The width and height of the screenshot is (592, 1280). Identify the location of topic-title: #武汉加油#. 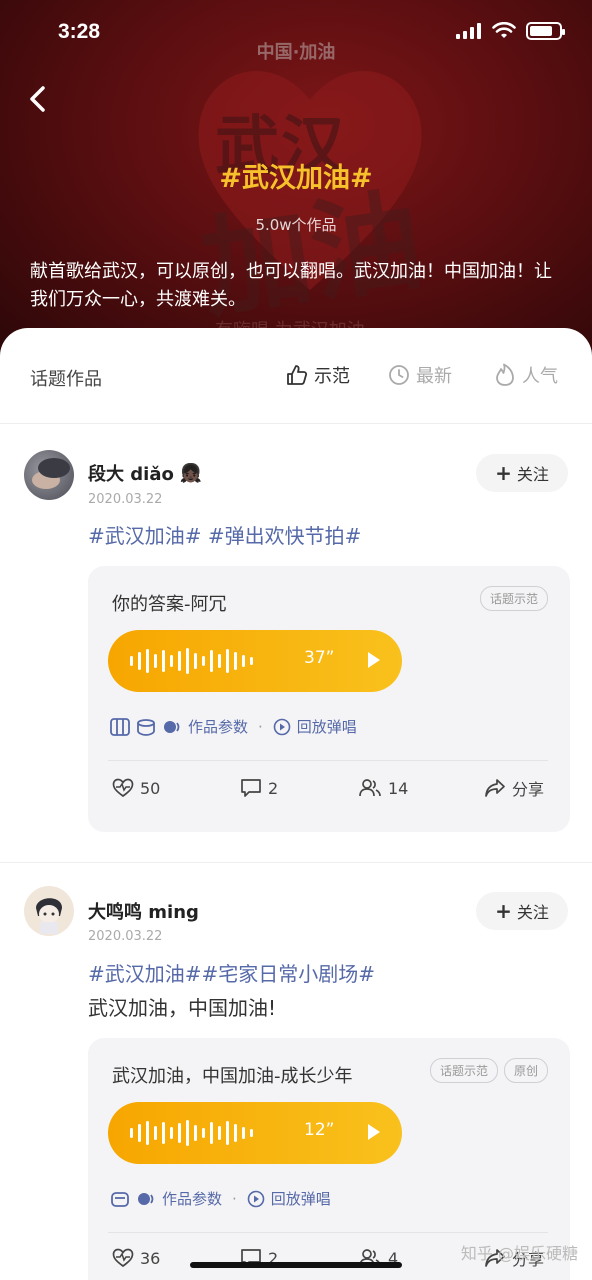
(296, 178).